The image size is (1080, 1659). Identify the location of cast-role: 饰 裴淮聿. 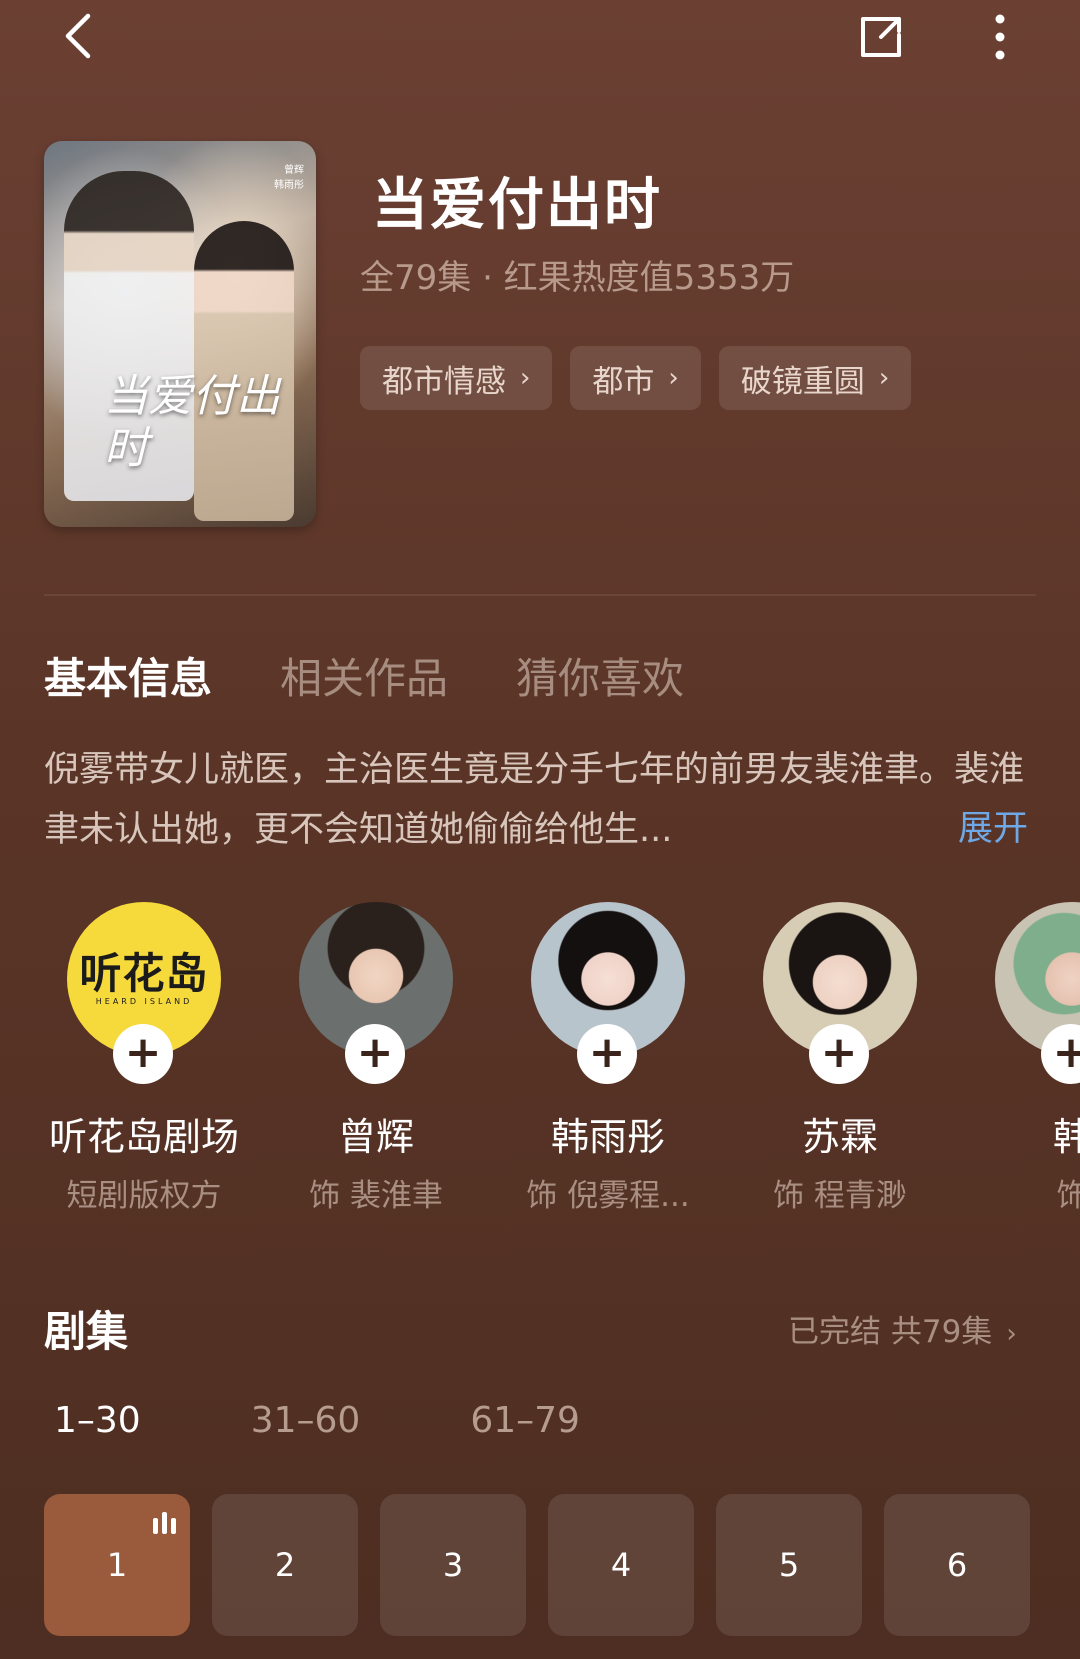
(376, 1196).